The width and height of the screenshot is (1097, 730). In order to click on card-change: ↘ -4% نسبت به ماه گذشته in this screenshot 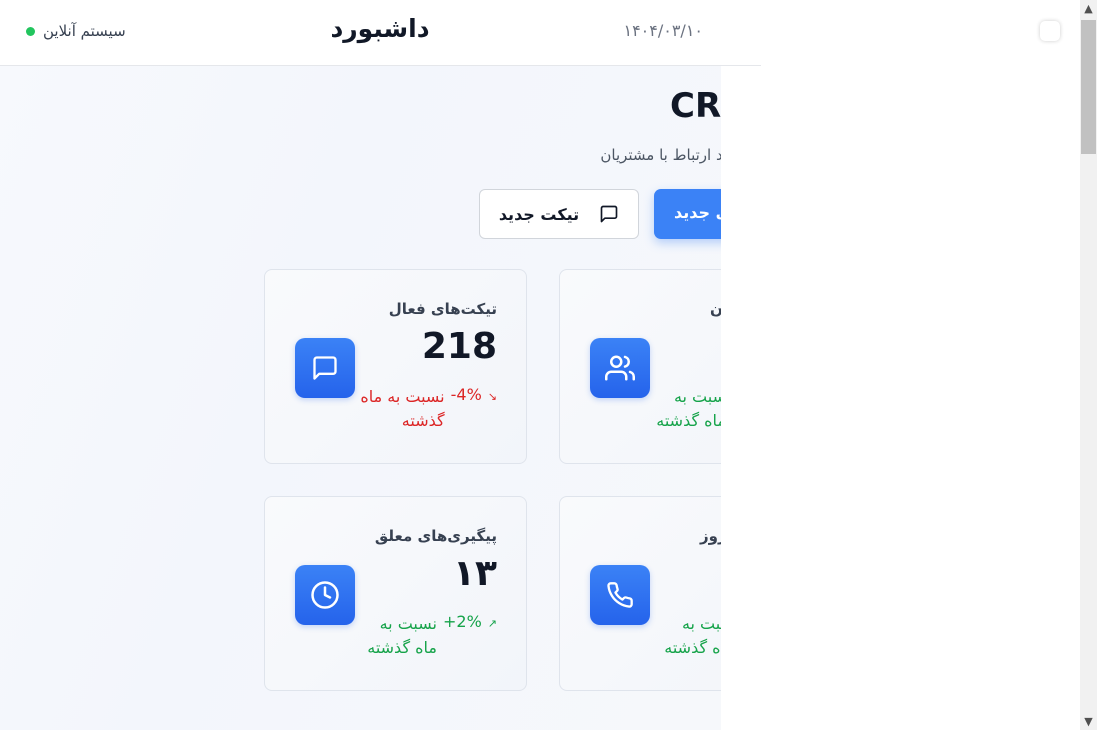, I will do `click(426, 409)`.